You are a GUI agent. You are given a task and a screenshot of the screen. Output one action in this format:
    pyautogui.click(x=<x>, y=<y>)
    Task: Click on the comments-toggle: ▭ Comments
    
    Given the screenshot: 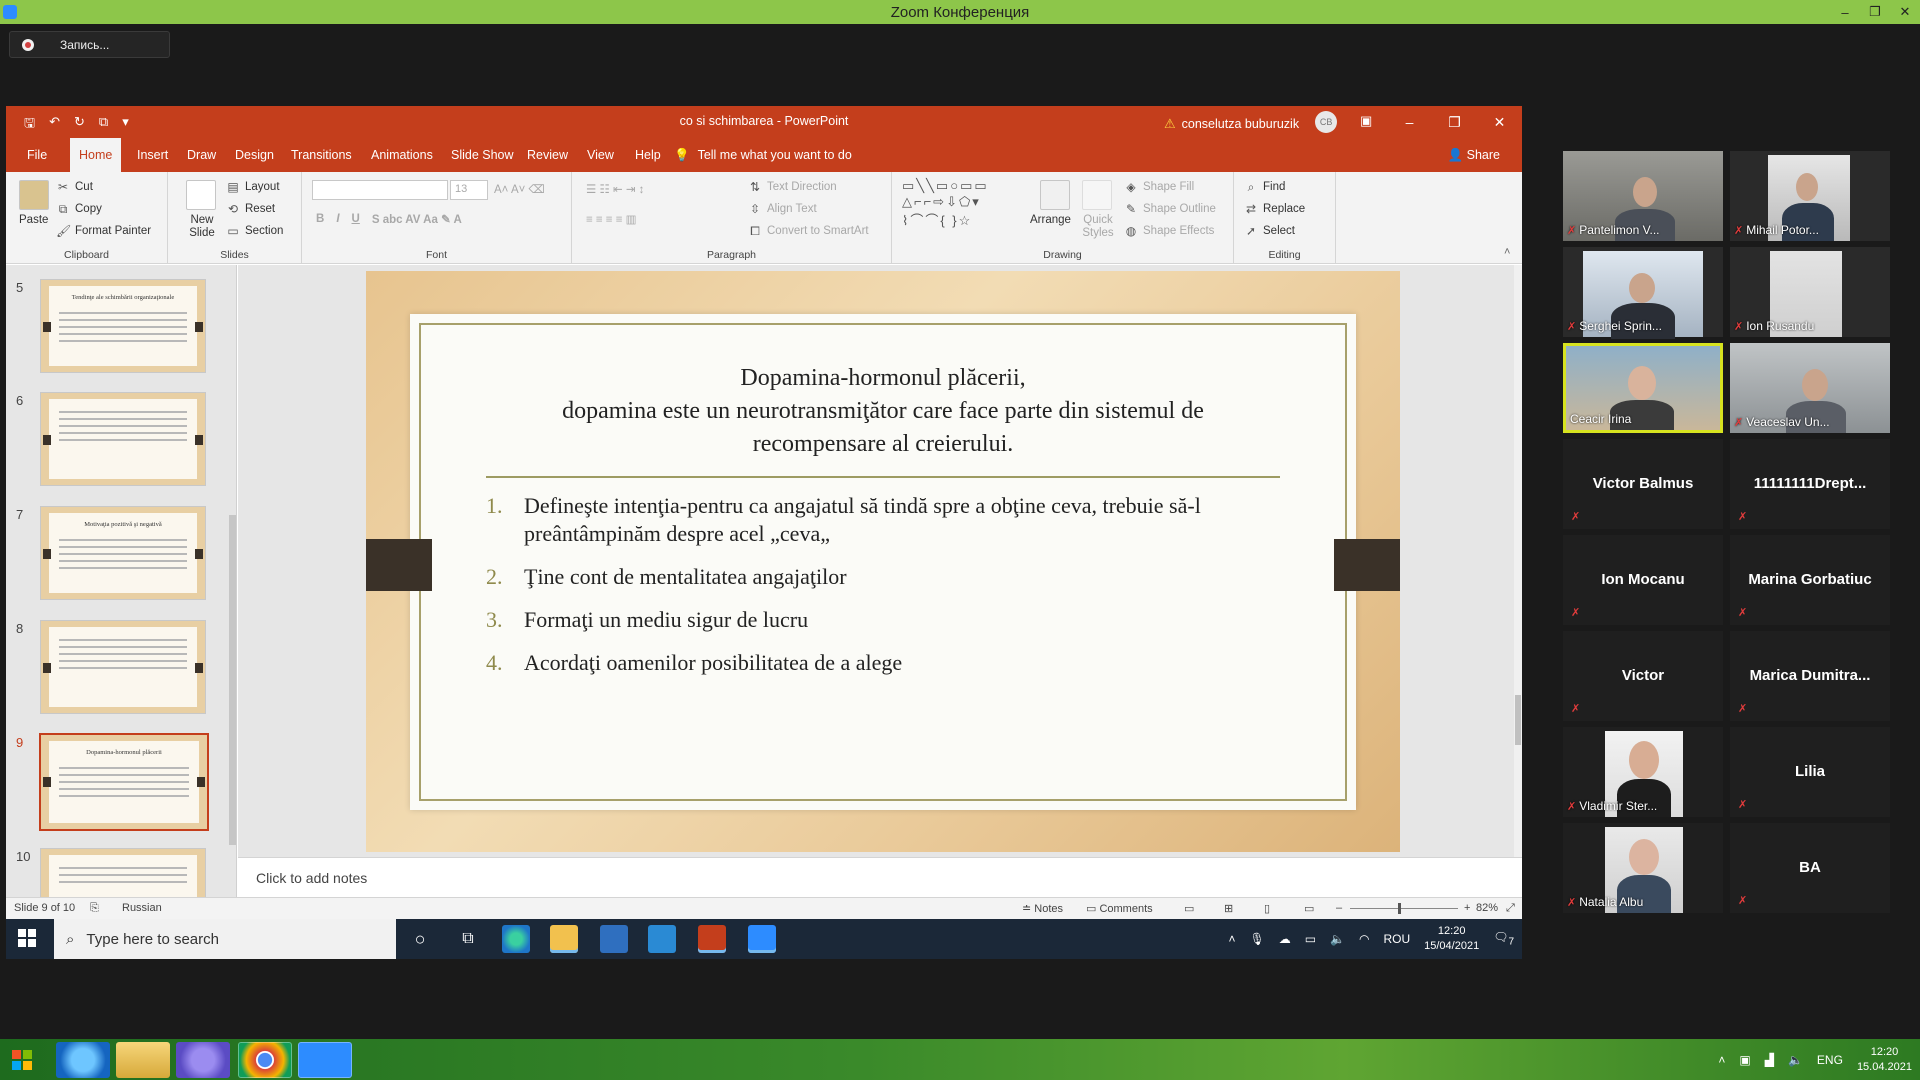 What is the action you would take?
    pyautogui.click(x=1119, y=908)
    